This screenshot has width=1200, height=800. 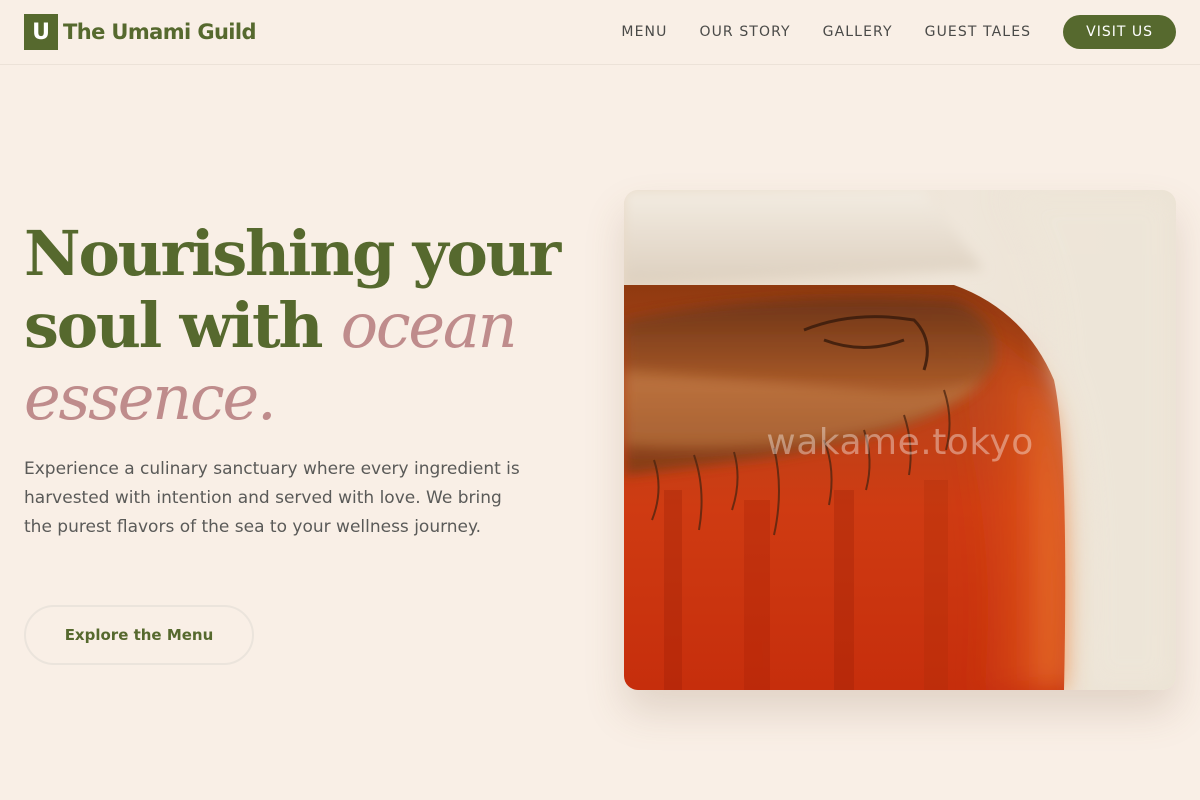 What do you see at coordinates (160, 32) in the screenshot?
I see `brand-name: The Umami Guild` at bounding box center [160, 32].